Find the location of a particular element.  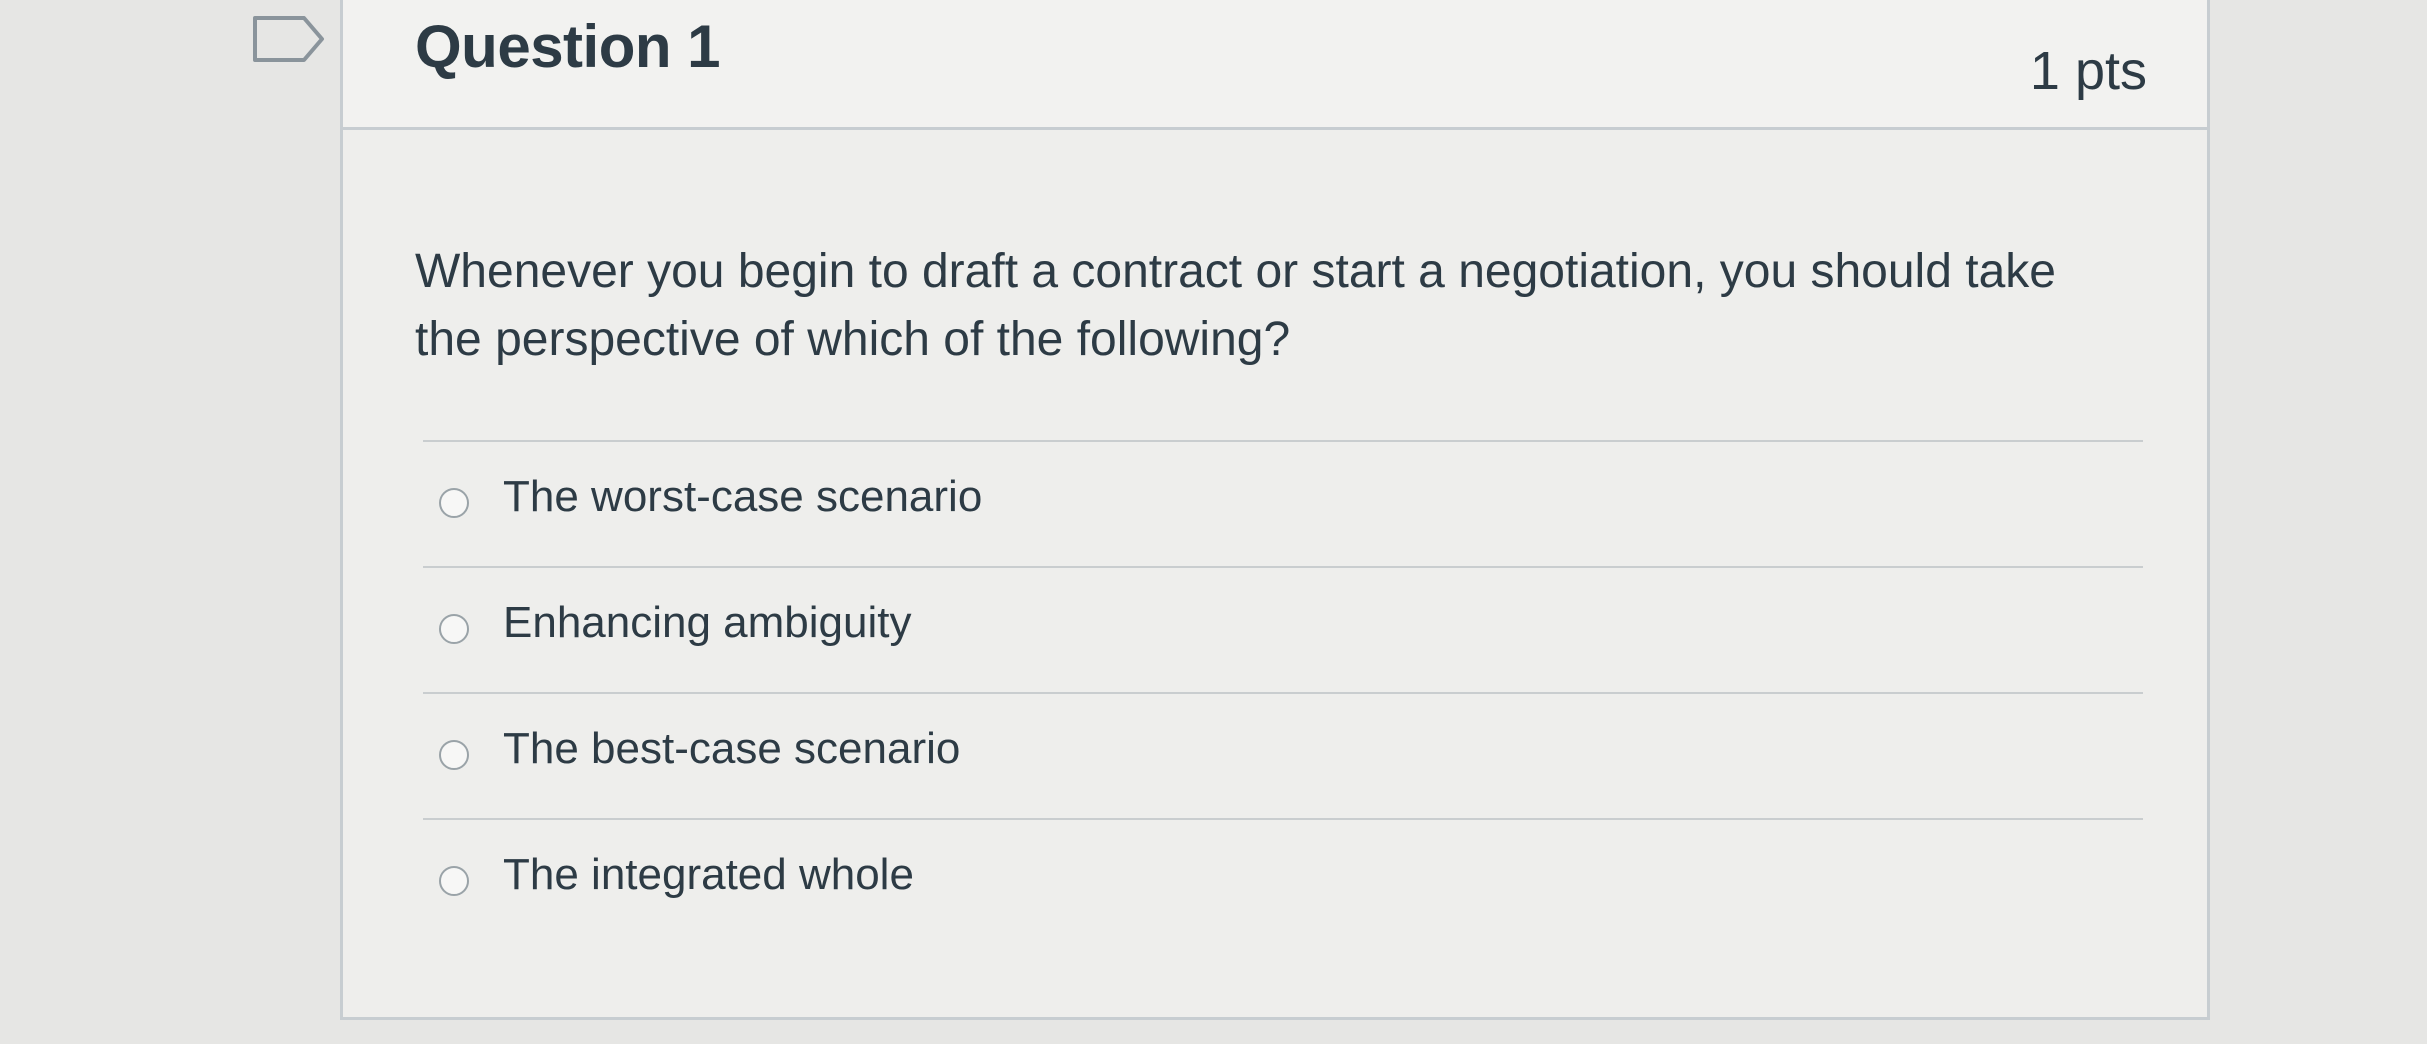

answer-label: The best-case scenario is located at coordinates (731, 749).